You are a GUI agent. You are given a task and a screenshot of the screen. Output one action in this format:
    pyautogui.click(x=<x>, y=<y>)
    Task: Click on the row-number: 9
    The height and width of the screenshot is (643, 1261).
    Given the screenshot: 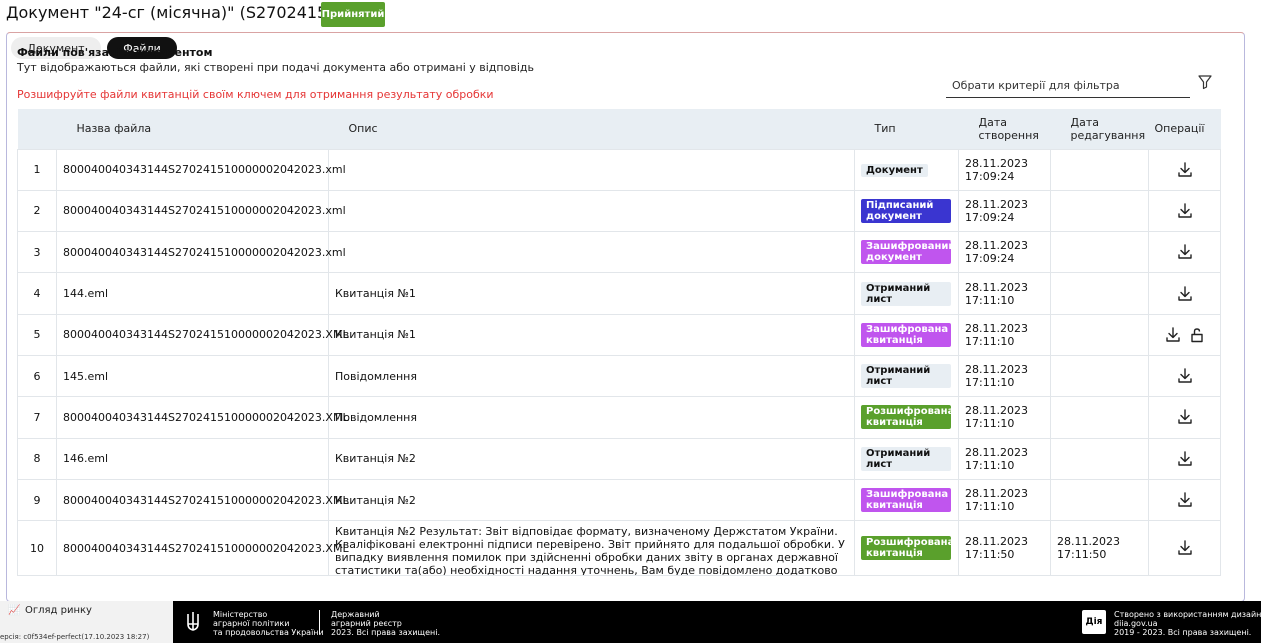 What is the action you would take?
    pyautogui.click(x=37, y=500)
    